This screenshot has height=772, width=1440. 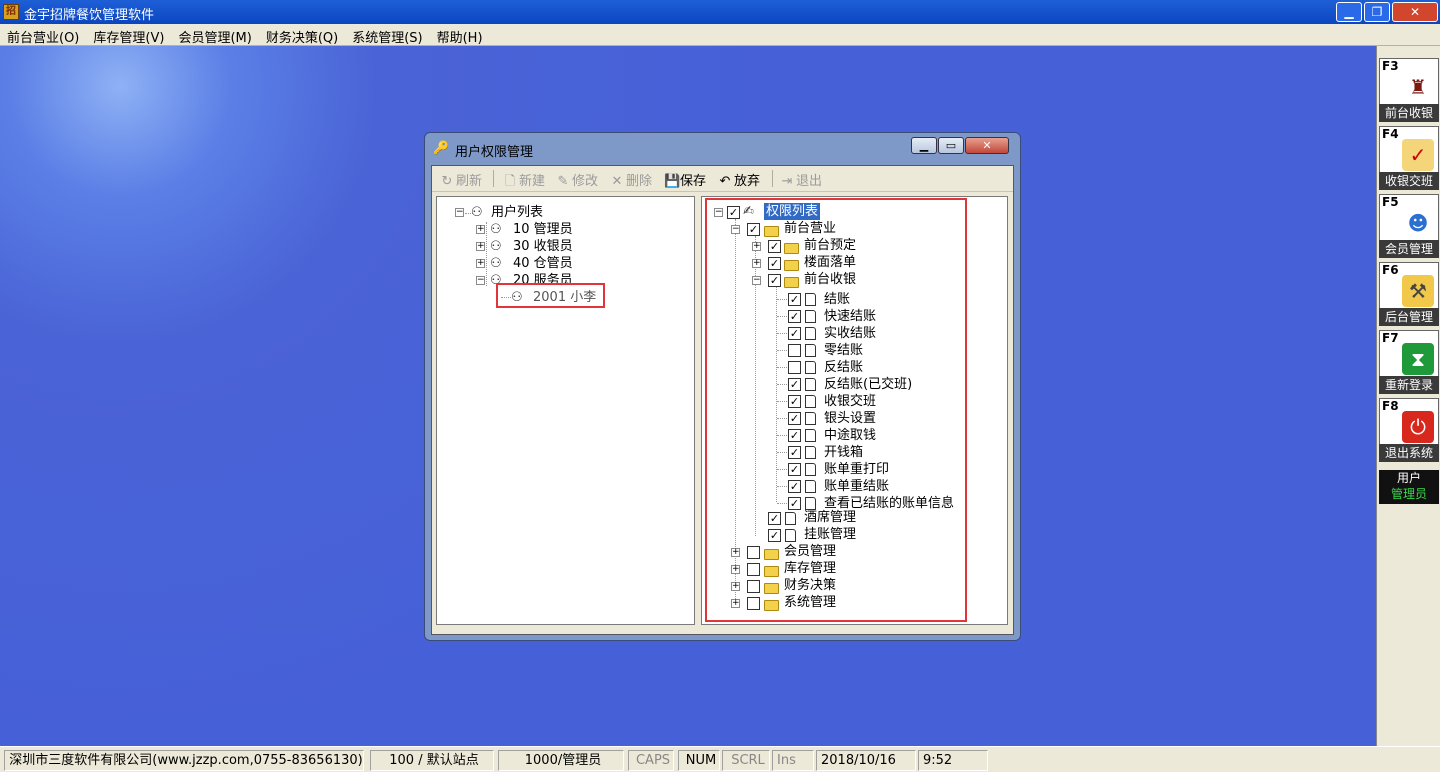 I want to click on front-desk-checkbox: ✓, so click(x=753, y=229).